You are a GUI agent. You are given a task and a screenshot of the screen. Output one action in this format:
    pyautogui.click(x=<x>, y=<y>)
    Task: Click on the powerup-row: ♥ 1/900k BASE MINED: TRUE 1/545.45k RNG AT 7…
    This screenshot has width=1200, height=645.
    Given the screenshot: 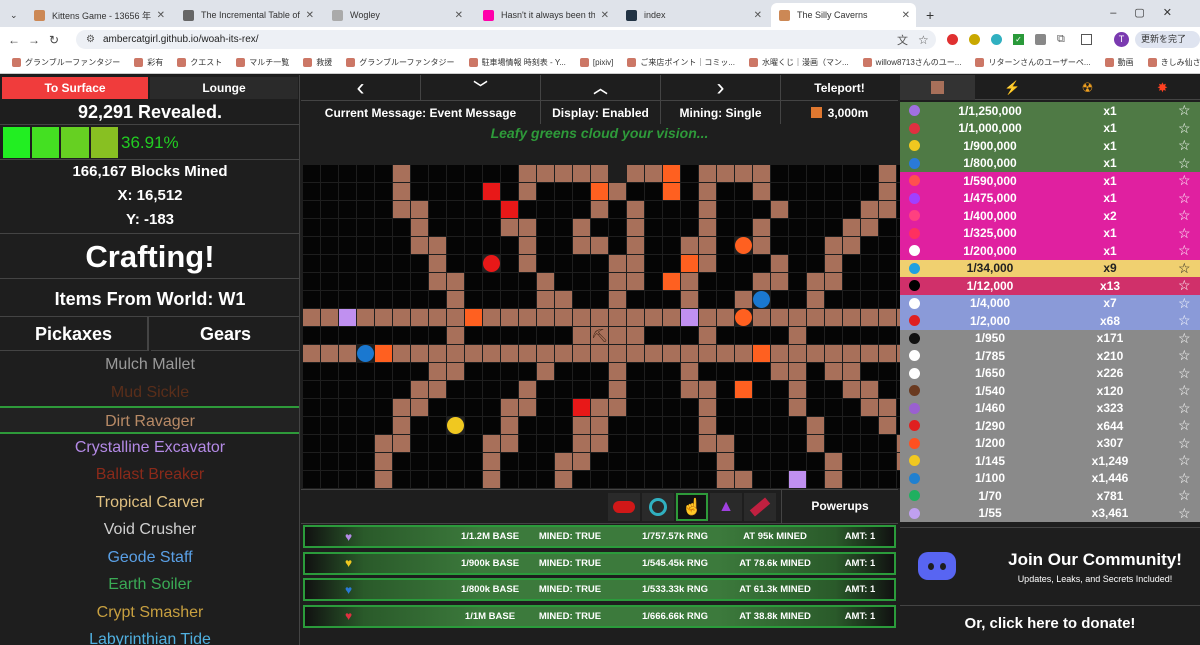 What is the action you would take?
    pyautogui.click(x=599, y=563)
    